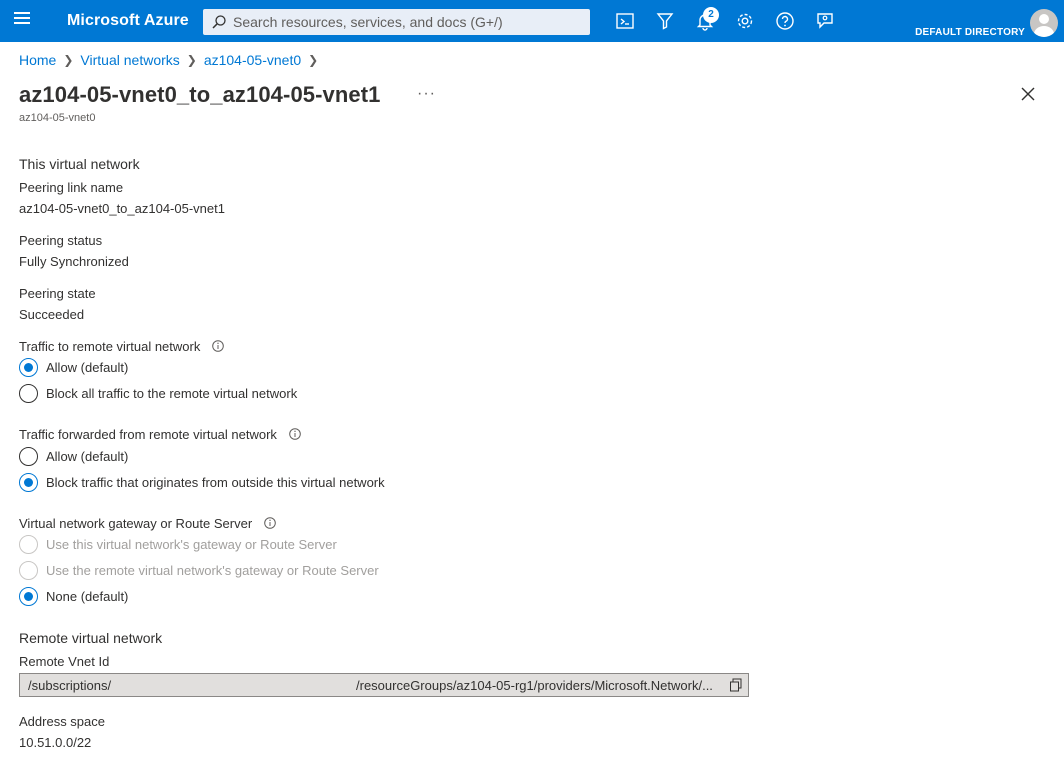  What do you see at coordinates (122, 208) in the screenshot?
I see `peering-link-value: az104-05-vnet0_to_az104-05-vnet1` at bounding box center [122, 208].